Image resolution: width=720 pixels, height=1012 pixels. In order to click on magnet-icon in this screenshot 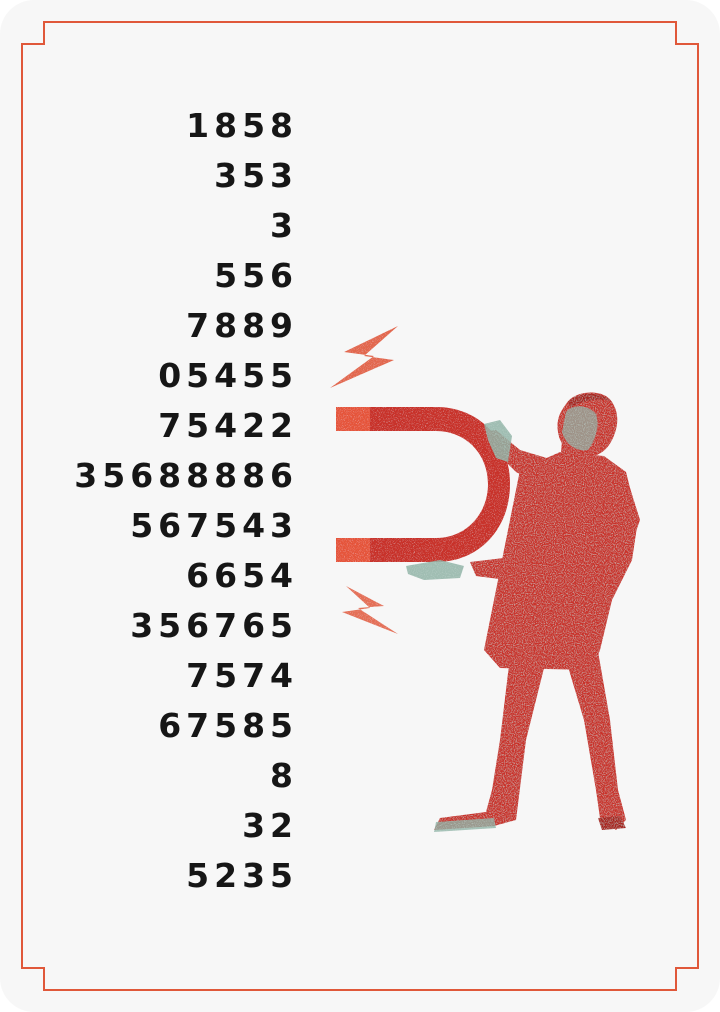, I will do `click(423, 484)`.